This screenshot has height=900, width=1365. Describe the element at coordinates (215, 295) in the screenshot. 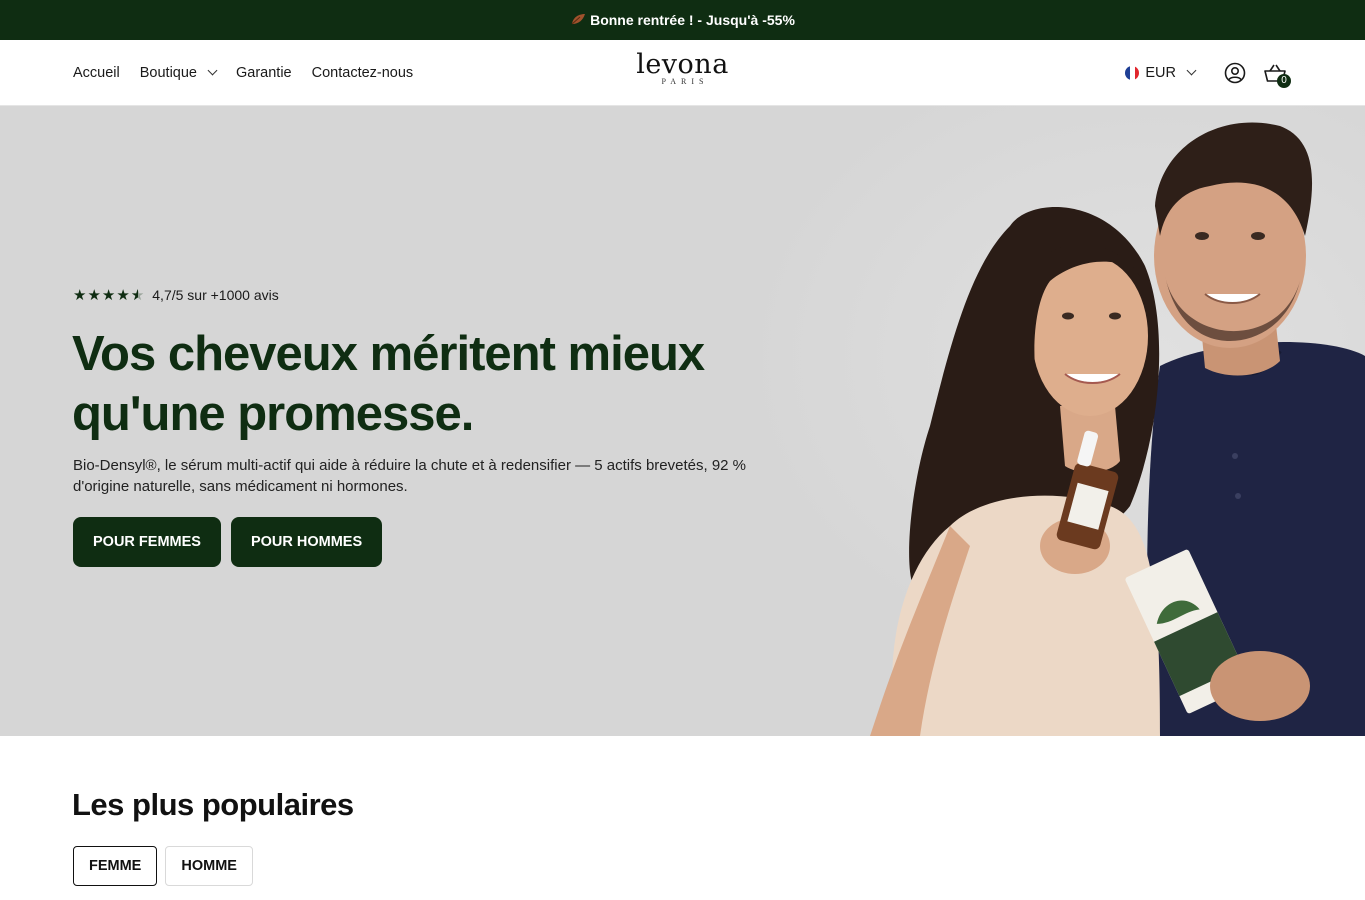

I see `rating-text: 4,7/5 sur +1000 avis` at that location.